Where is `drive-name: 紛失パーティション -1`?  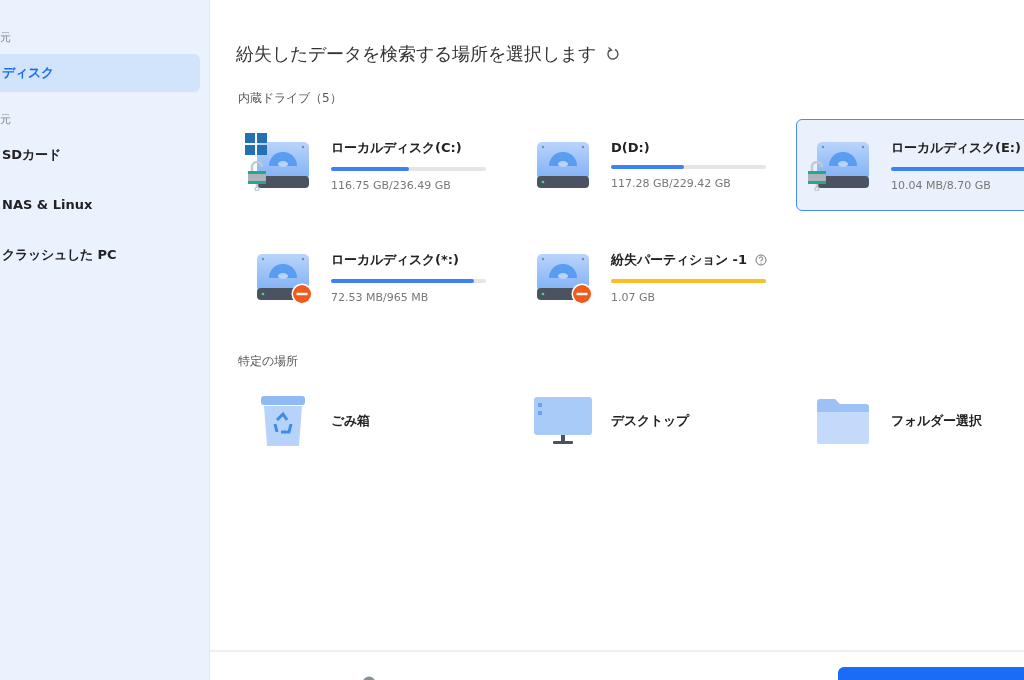
drive-name: 紛失パーティション -1 is located at coordinates (679, 259).